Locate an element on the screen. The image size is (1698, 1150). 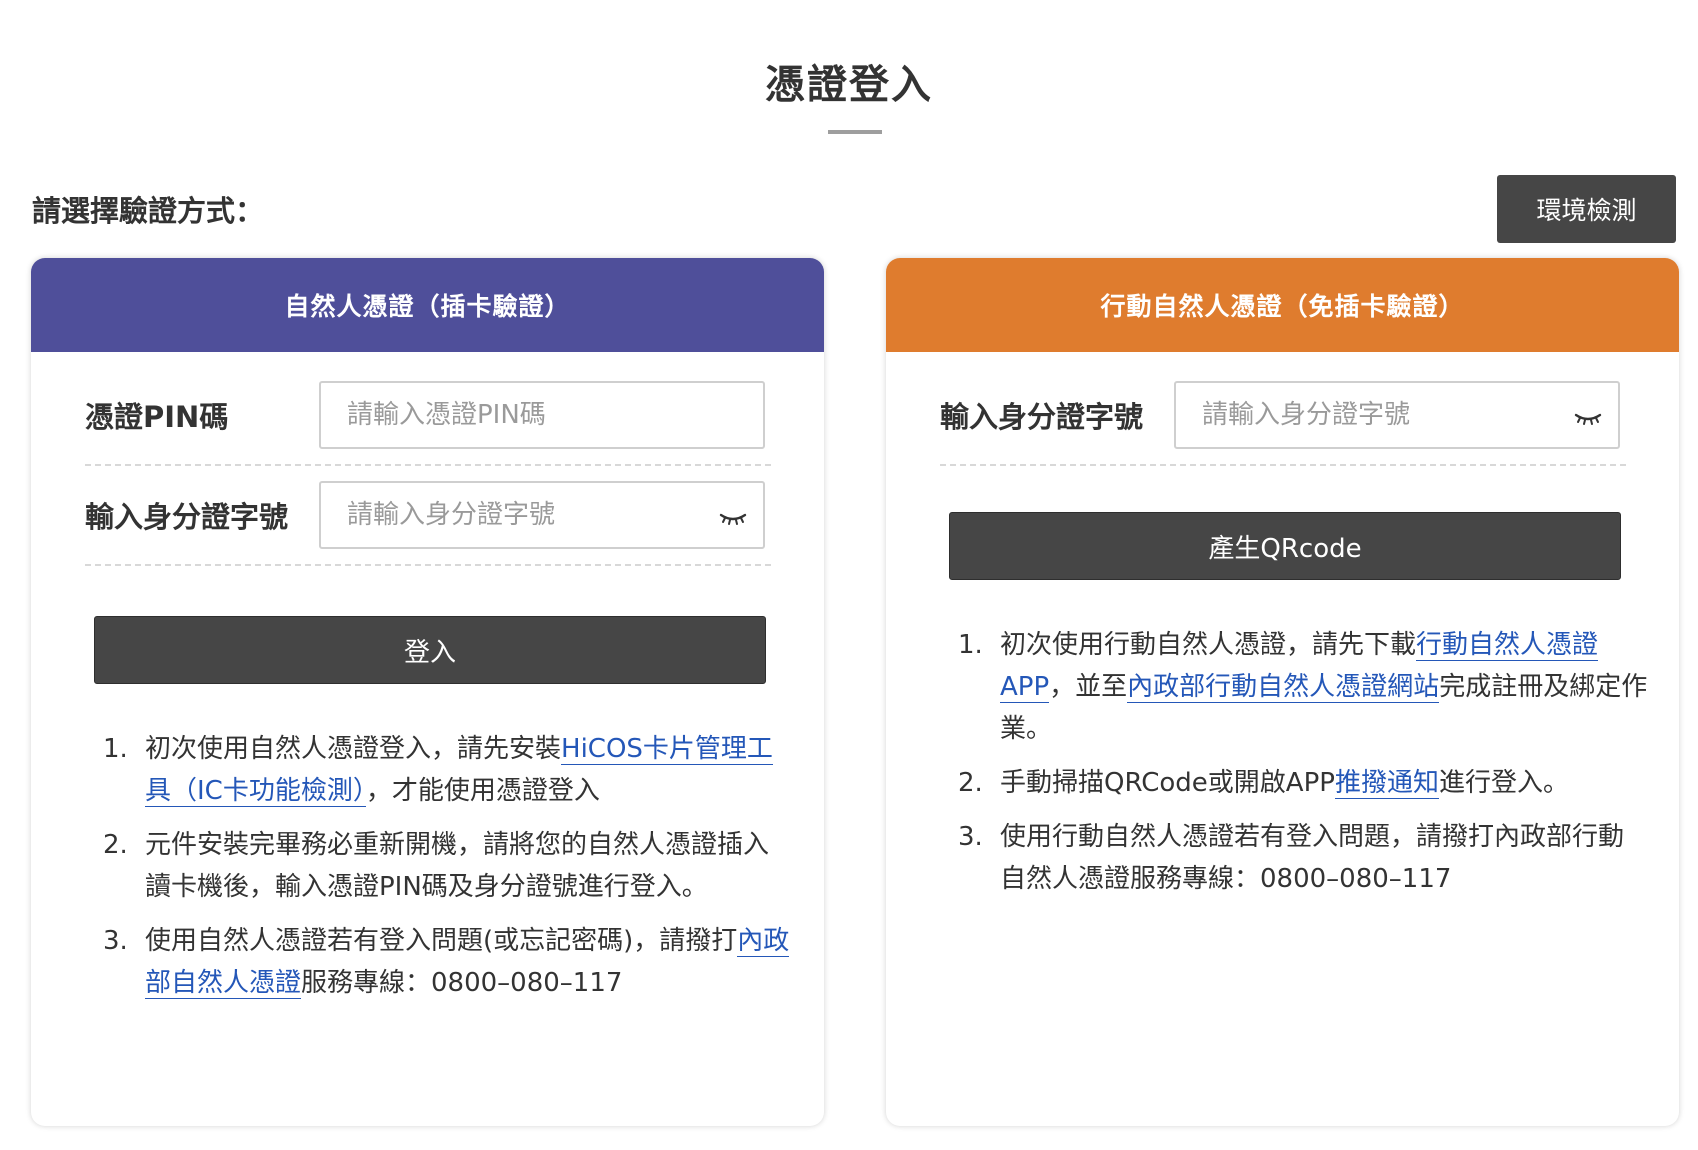
id-field-row: 輸入身分證字號 is located at coordinates (428, 516).